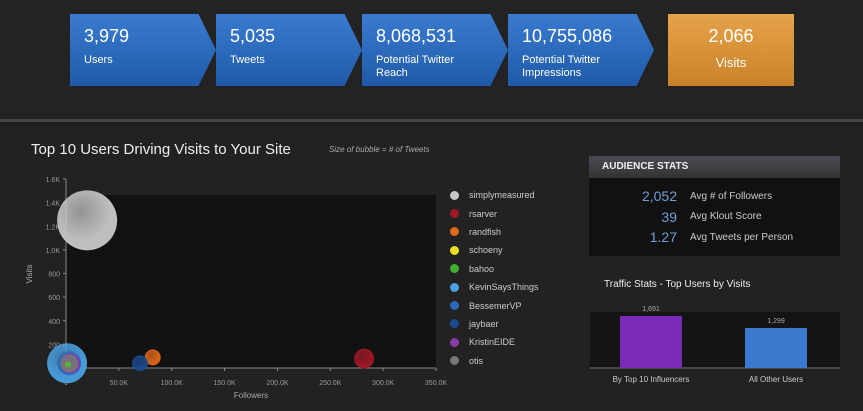 Image resolution: width=863 pixels, height=411 pixels. What do you see at coordinates (776, 321) in the screenshot?
I see `bar-data-label: 1,299` at bounding box center [776, 321].